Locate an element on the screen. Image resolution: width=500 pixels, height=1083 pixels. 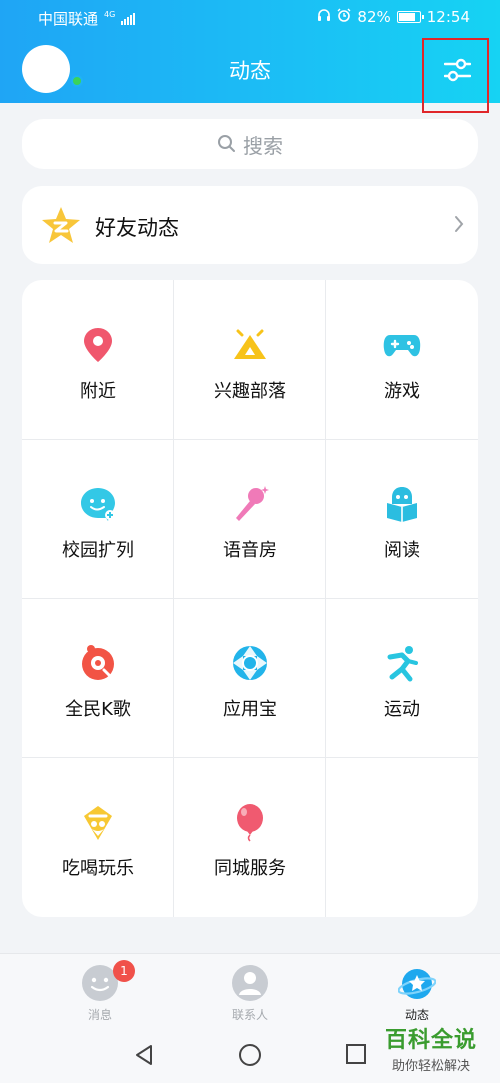
grid-item-label: 兴趣部落 is located at coordinates (250, 391).